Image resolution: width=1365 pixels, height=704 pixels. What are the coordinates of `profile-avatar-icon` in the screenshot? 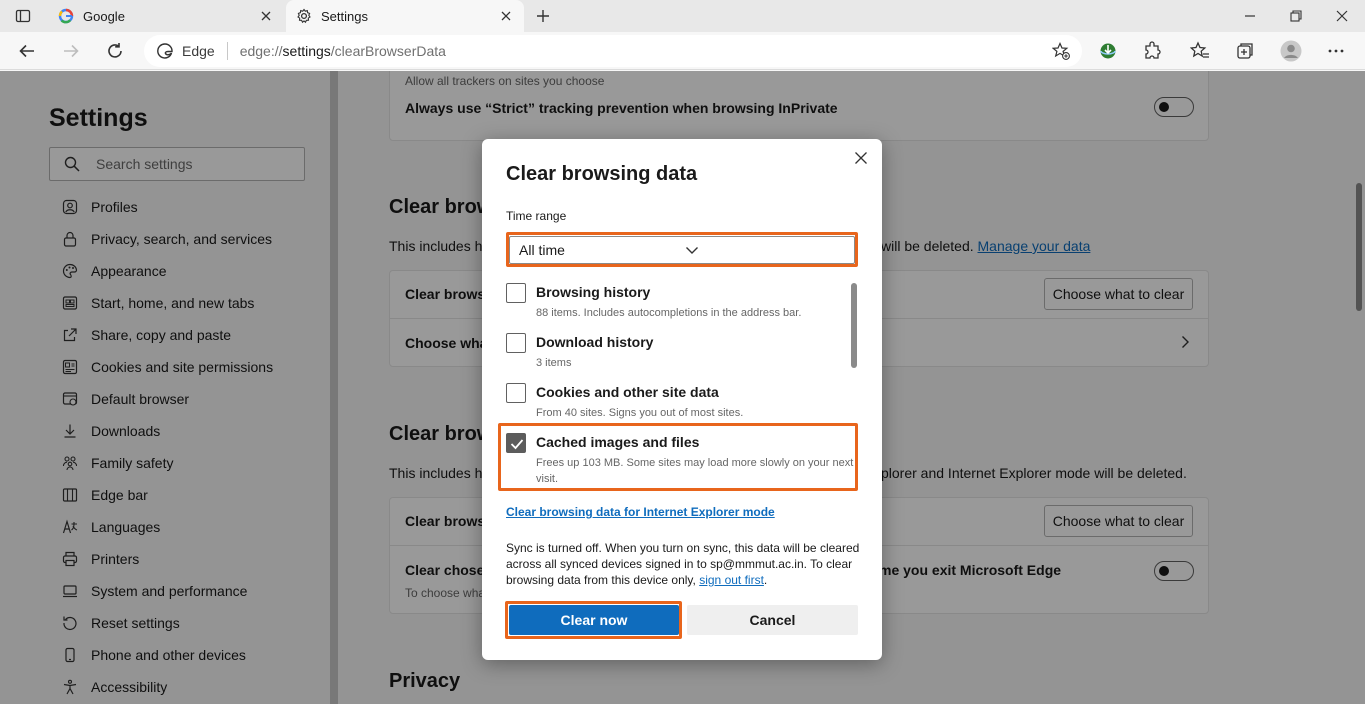 It's located at (1291, 51).